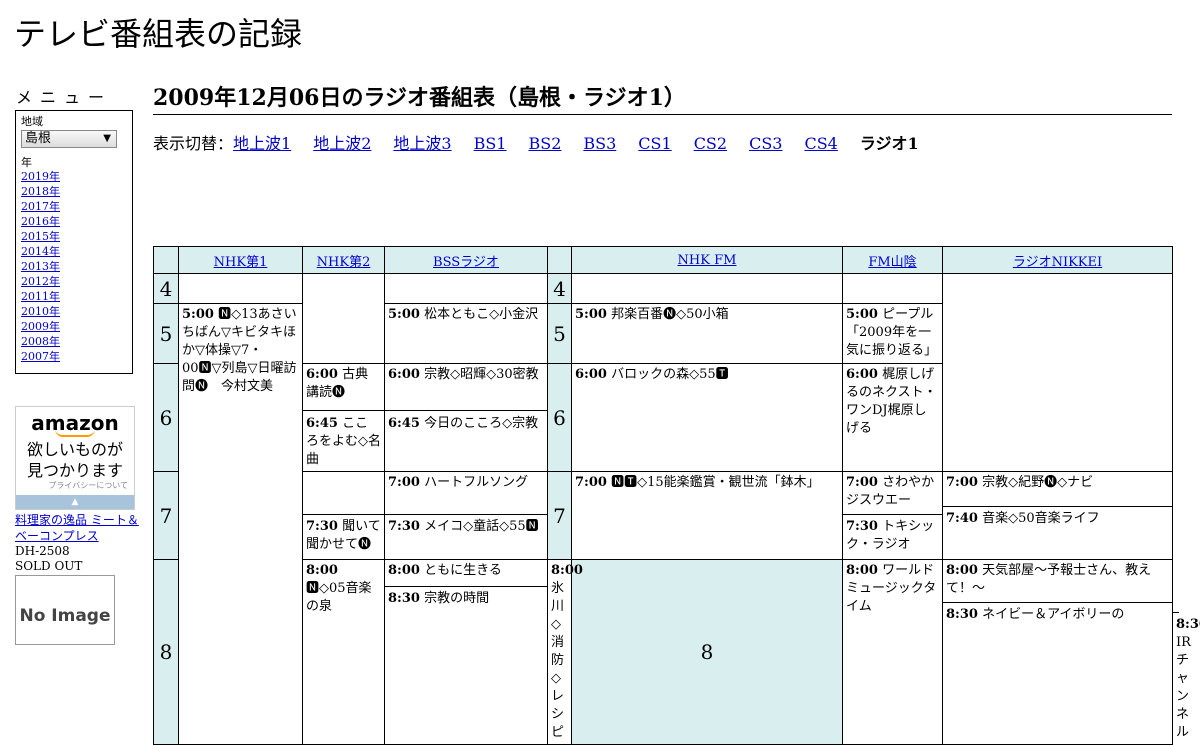 The image size is (1200, 745). I want to click on region-select: 島根 ▼, so click(69, 139).